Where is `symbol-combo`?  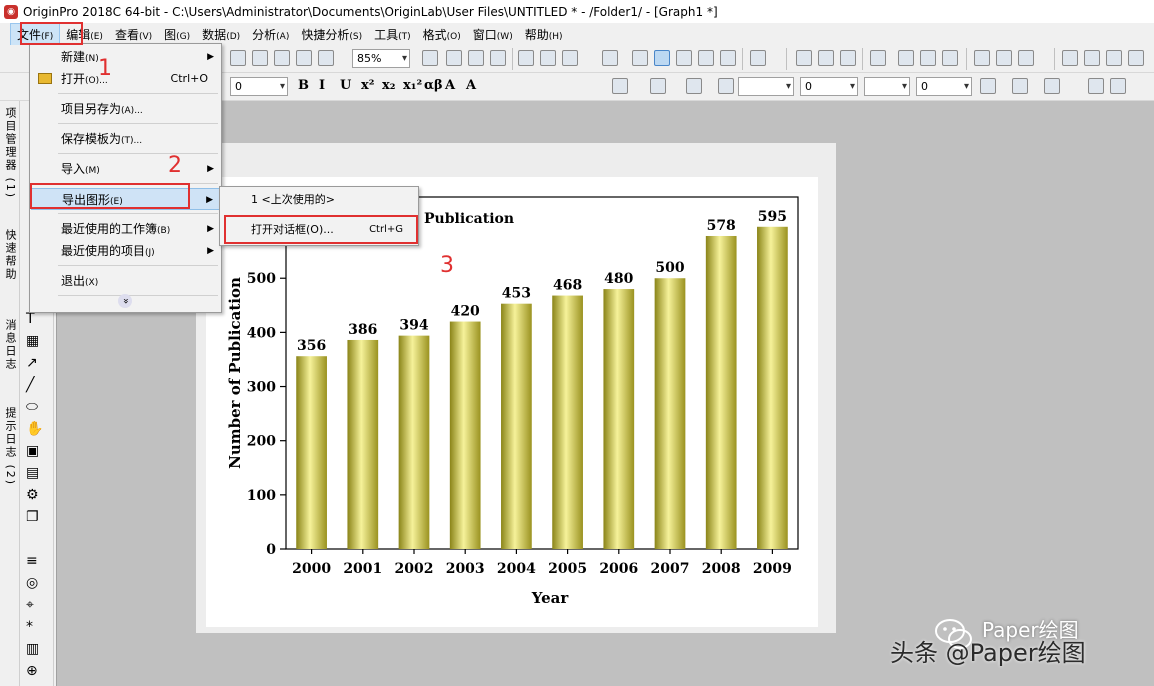
symbol-combo is located at coordinates (887, 86).